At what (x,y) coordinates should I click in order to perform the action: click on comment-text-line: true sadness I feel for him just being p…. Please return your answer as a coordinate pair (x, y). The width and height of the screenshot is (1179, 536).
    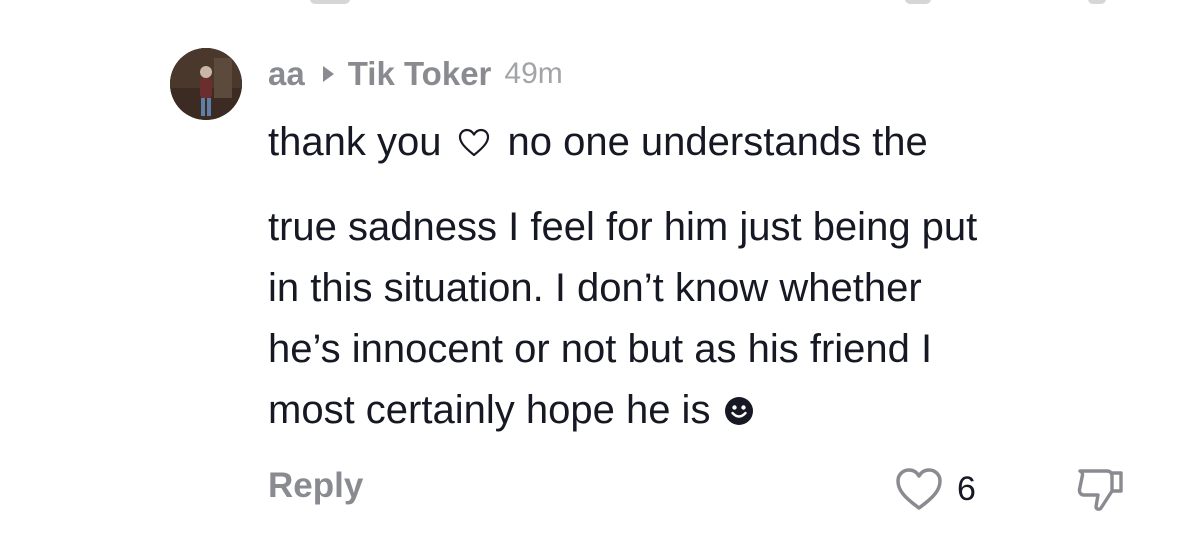
    Looking at the image, I should click on (623, 227).